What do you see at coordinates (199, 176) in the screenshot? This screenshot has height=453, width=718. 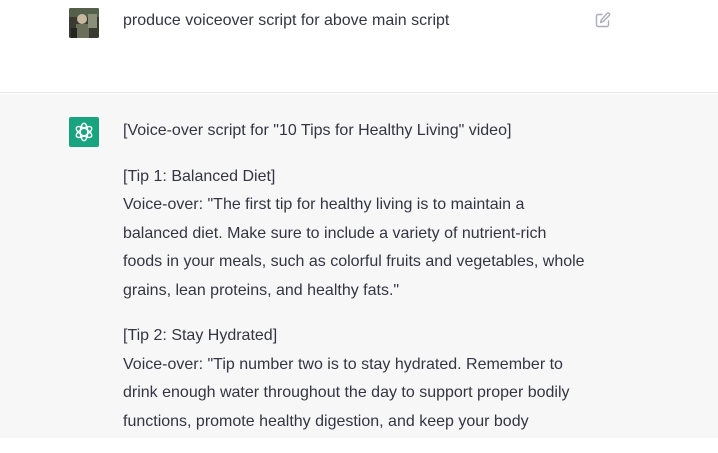 I see `tip-title: [Tip 1: Balanced Diet]` at bounding box center [199, 176].